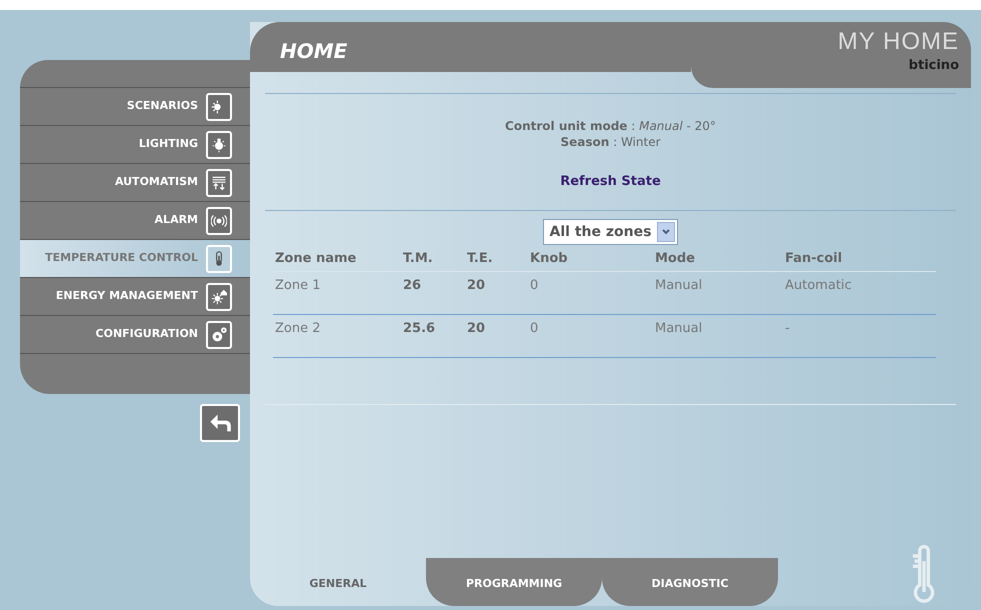 The width and height of the screenshot is (981, 610). What do you see at coordinates (135, 145) in the screenshot?
I see `sidebar-item: LIGHTING` at bounding box center [135, 145].